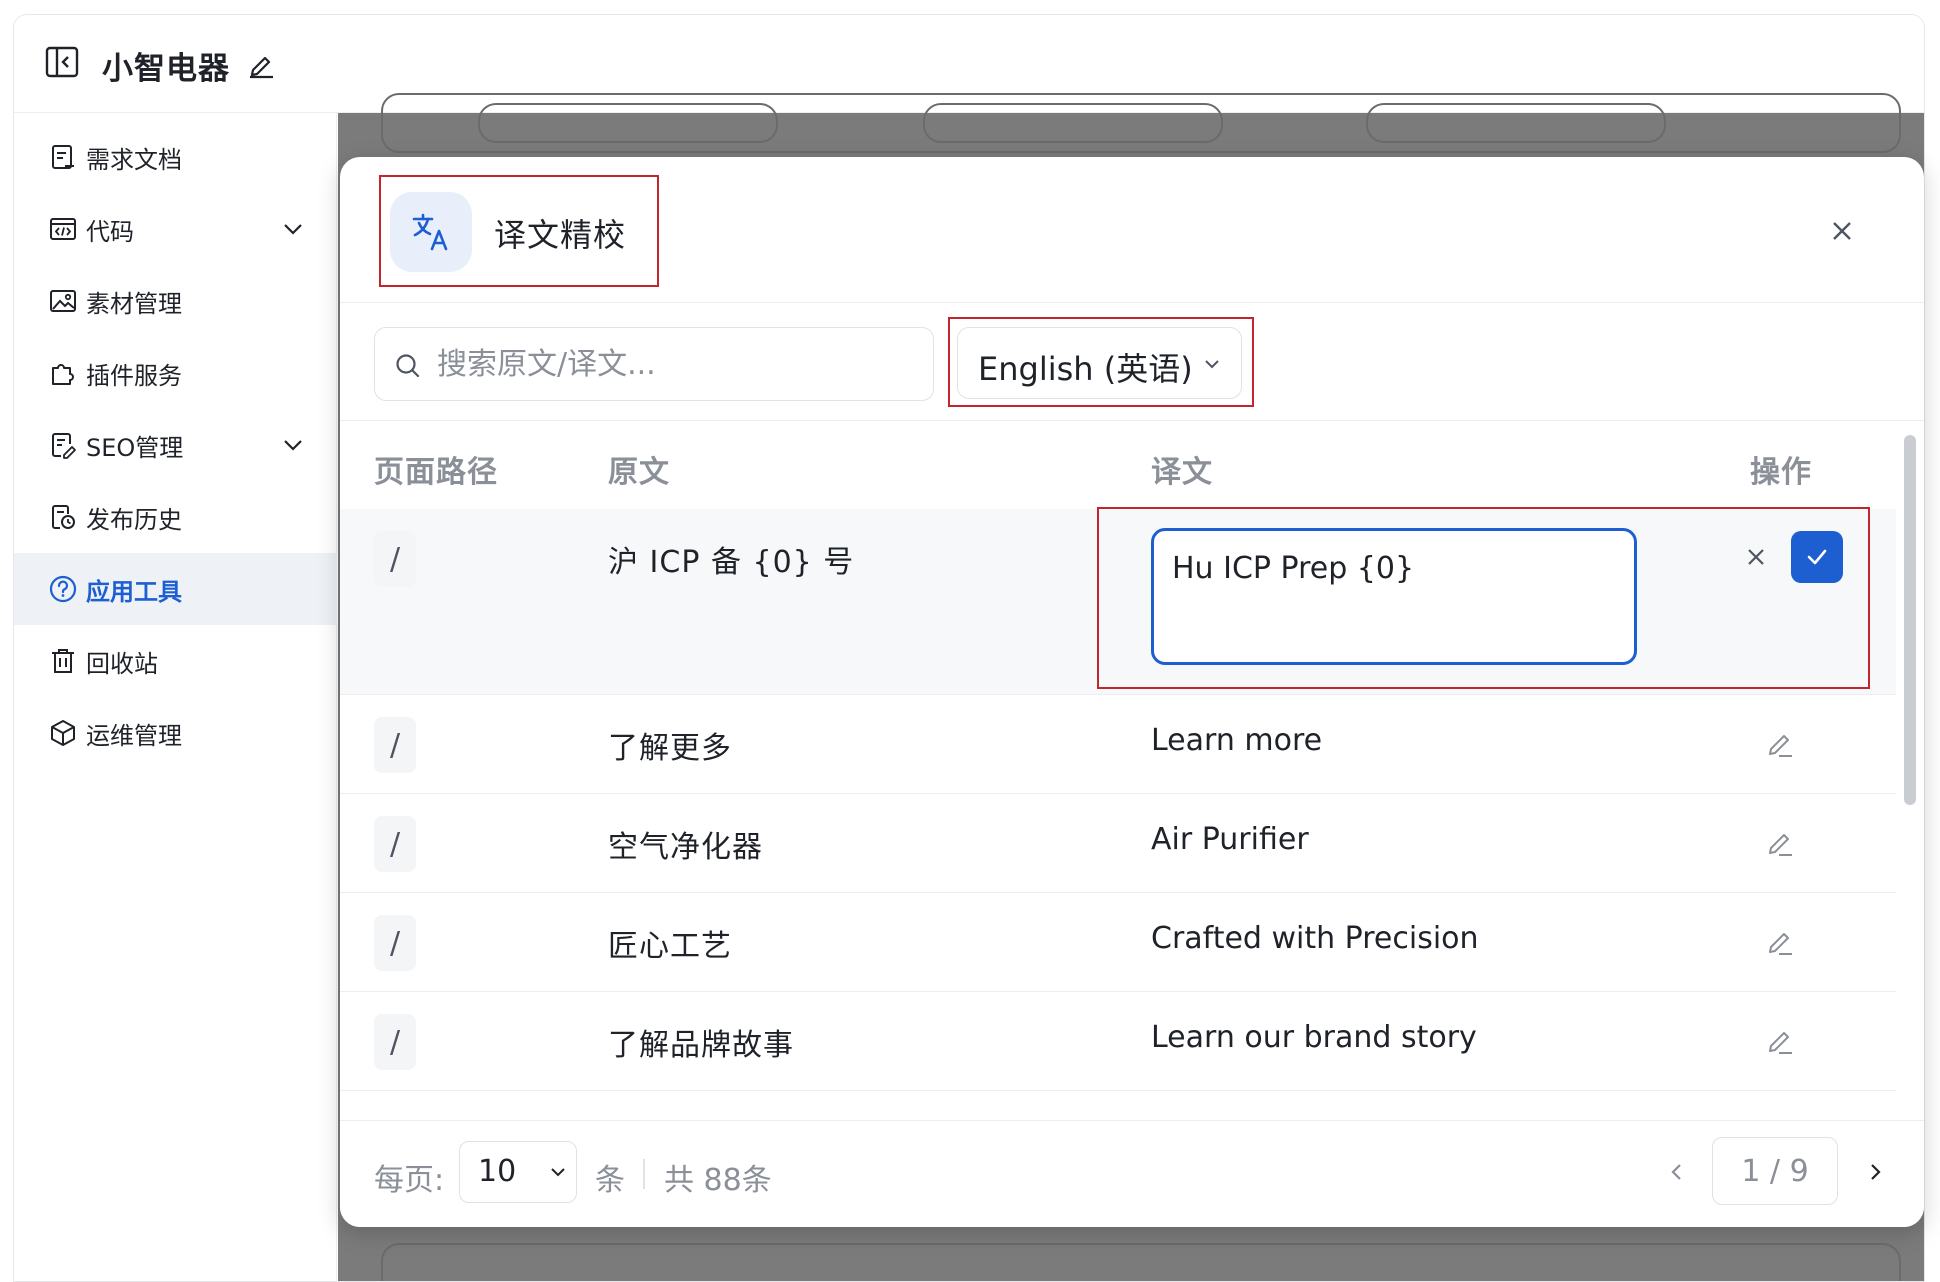 Image resolution: width=1940 pixels, height=1282 pixels. What do you see at coordinates (1842, 231) in the screenshot?
I see `close-icon` at bounding box center [1842, 231].